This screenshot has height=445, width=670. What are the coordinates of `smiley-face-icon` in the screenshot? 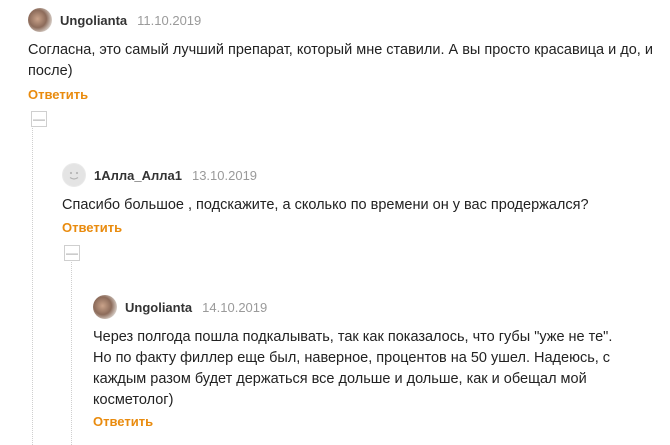 It's located at (74, 175).